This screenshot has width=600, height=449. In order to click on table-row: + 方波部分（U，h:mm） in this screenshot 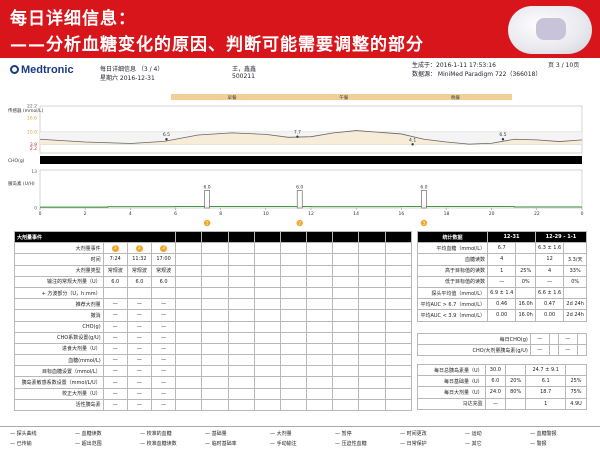, I will do `click(213, 293)`.